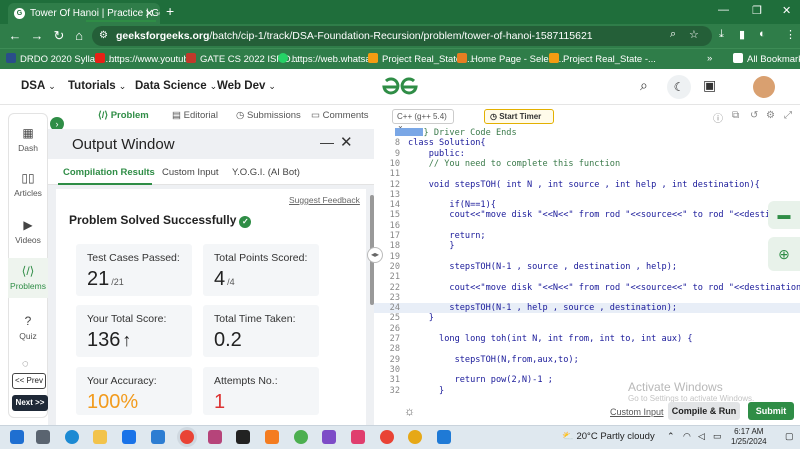  I want to click on minimize-window-icon: —, so click(723, 10).